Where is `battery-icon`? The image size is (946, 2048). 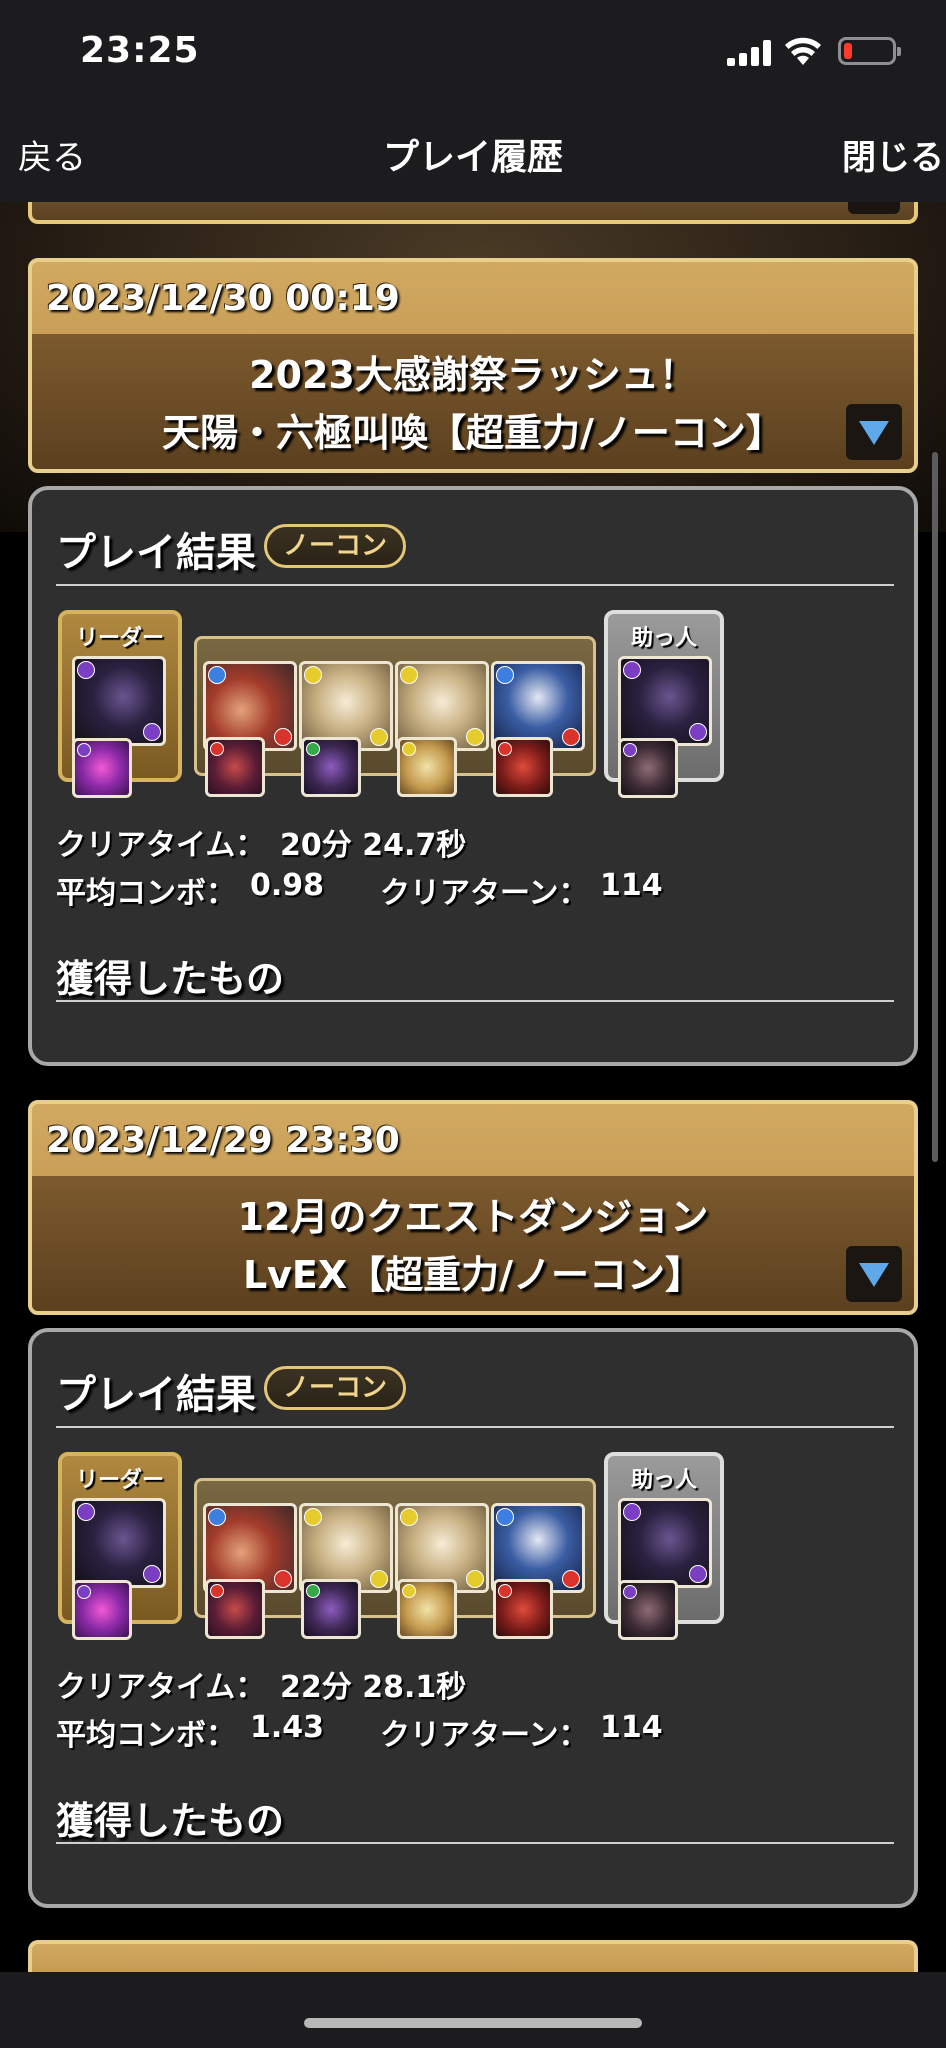
battery-icon is located at coordinates (869, 51).